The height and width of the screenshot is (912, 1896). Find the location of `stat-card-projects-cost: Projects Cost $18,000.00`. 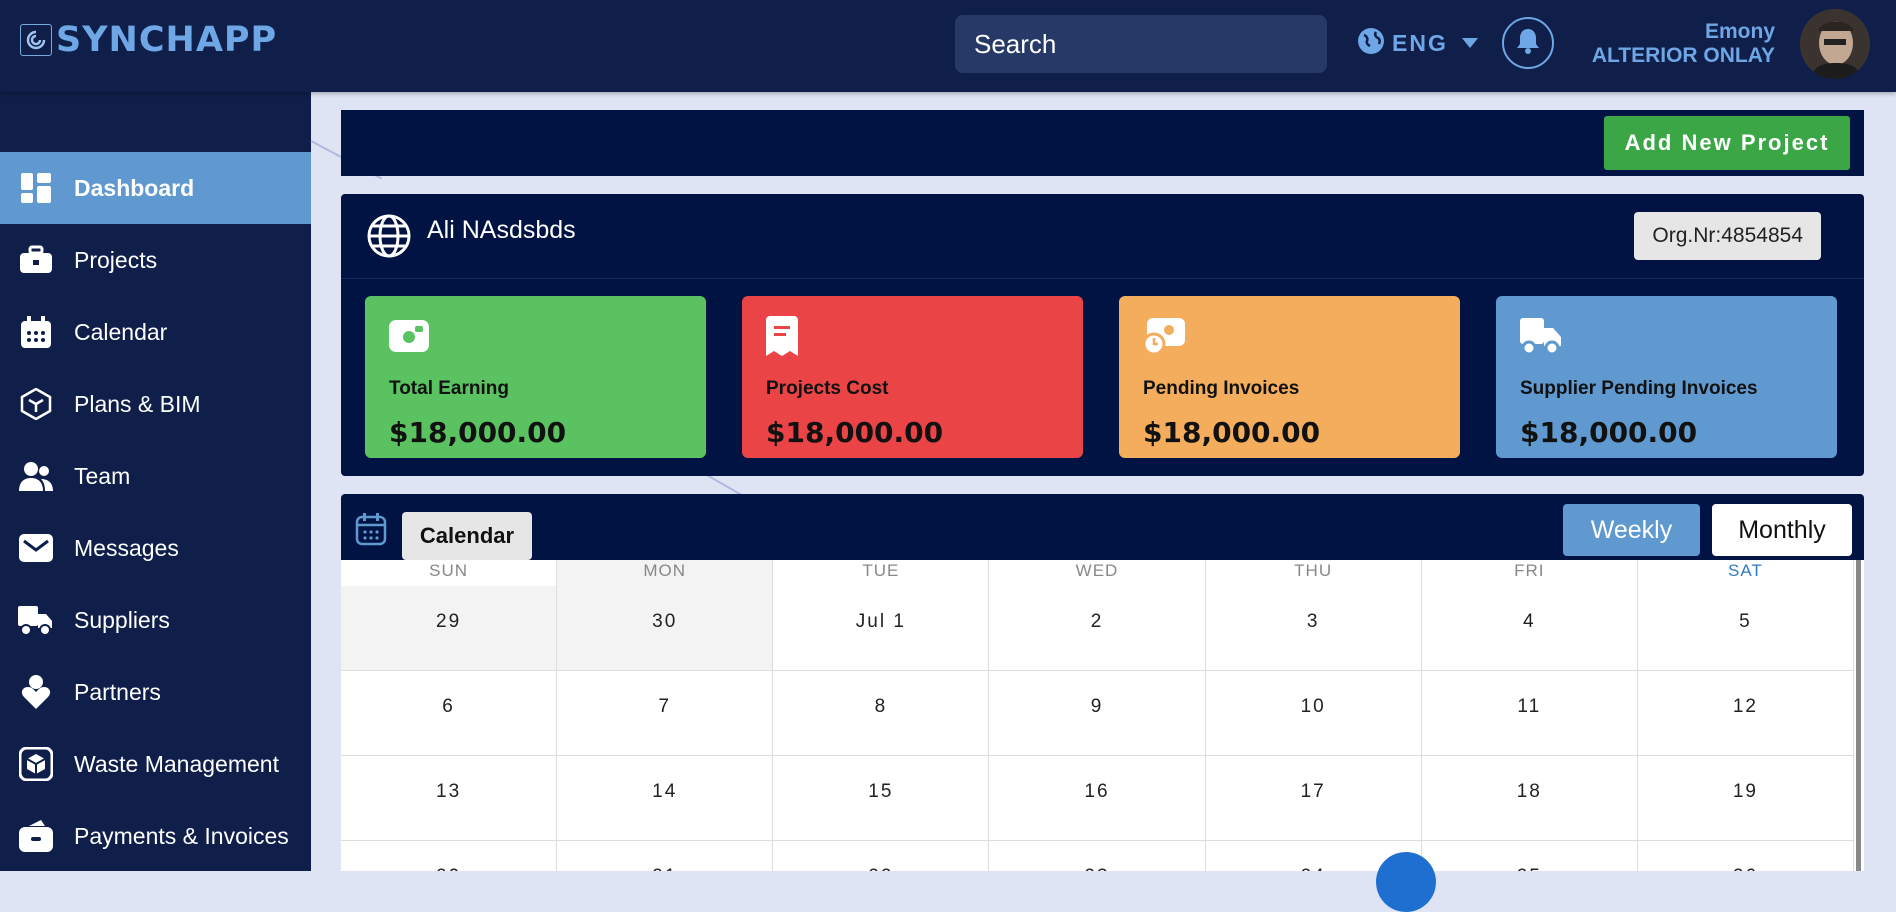

stat-card-projects-cost: Projects Cost $18,000.00 is located at coordinates (912, 377).